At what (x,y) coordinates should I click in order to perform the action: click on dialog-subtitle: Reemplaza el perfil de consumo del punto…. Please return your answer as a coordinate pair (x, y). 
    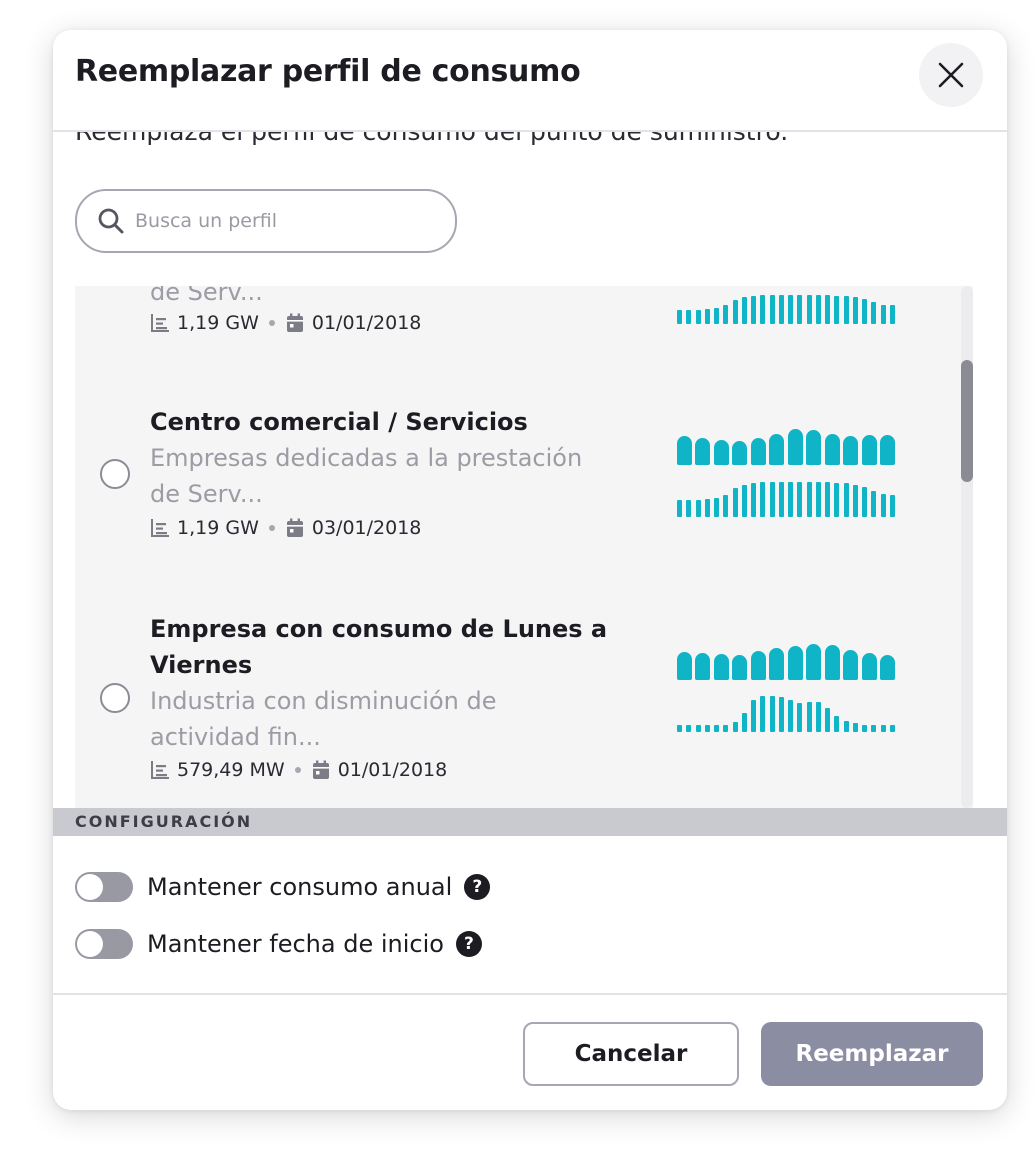
    Looking at the image, I should click on (432, 138).